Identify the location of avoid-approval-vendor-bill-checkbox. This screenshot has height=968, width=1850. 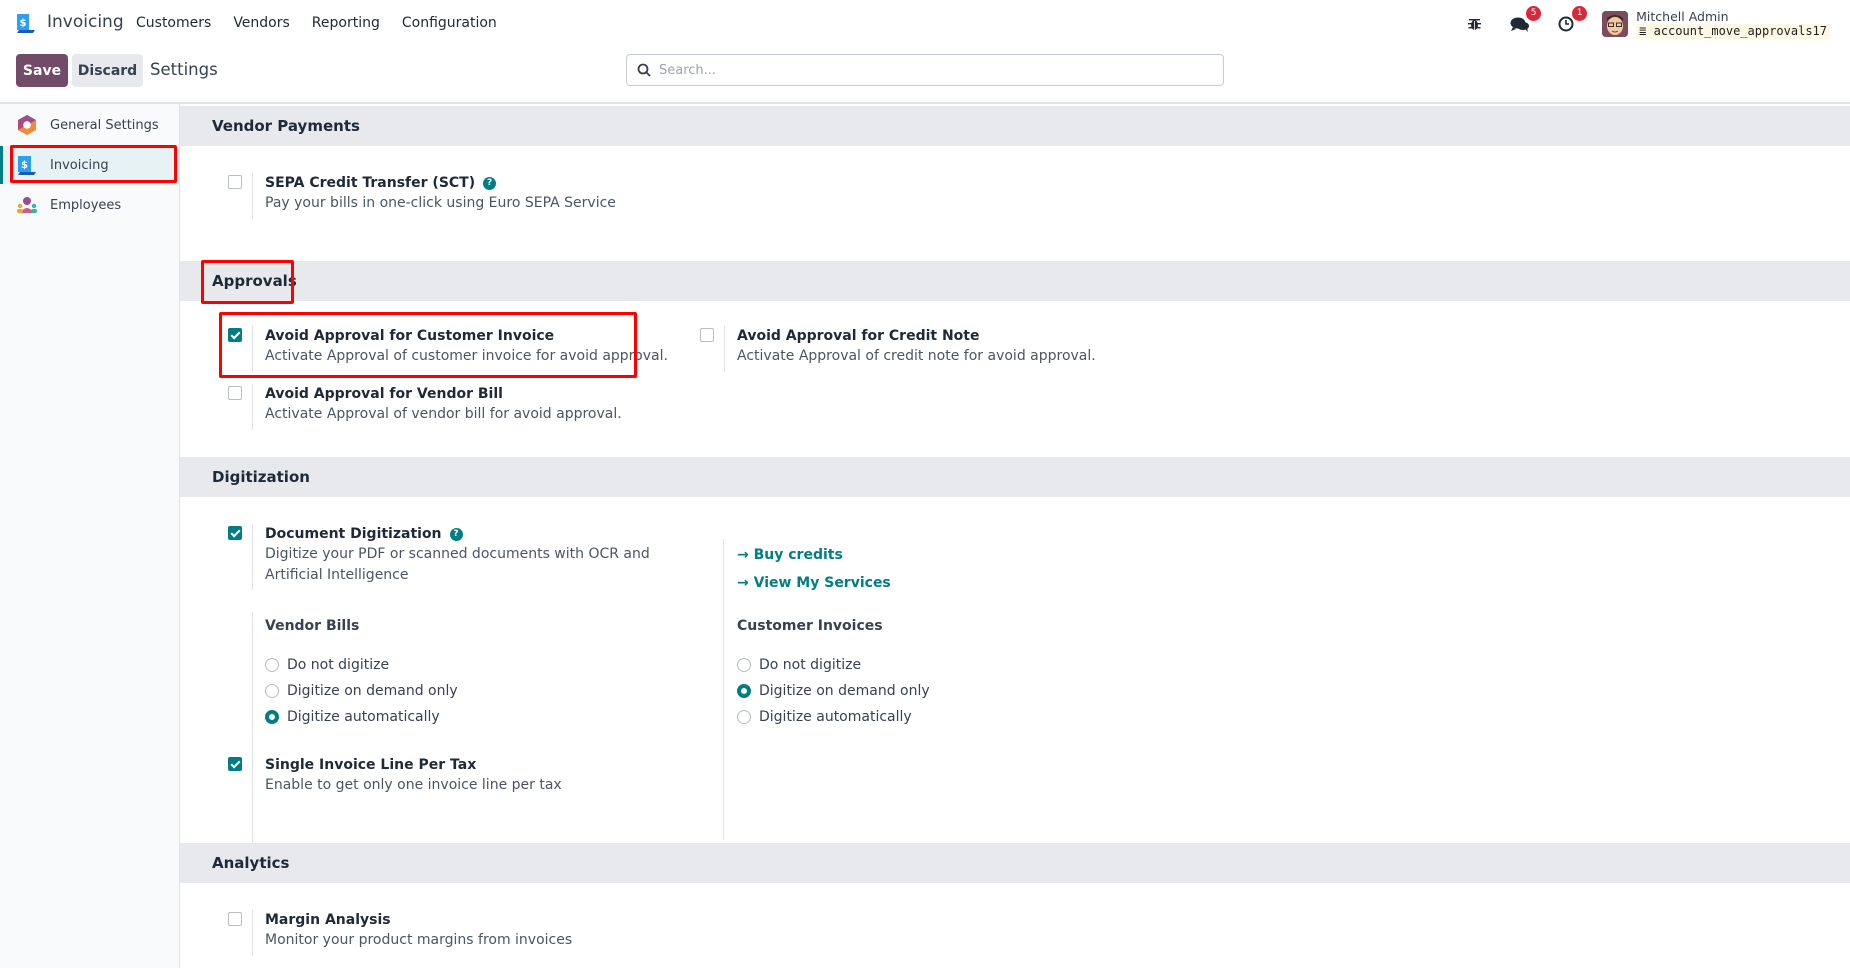
(235, 393).